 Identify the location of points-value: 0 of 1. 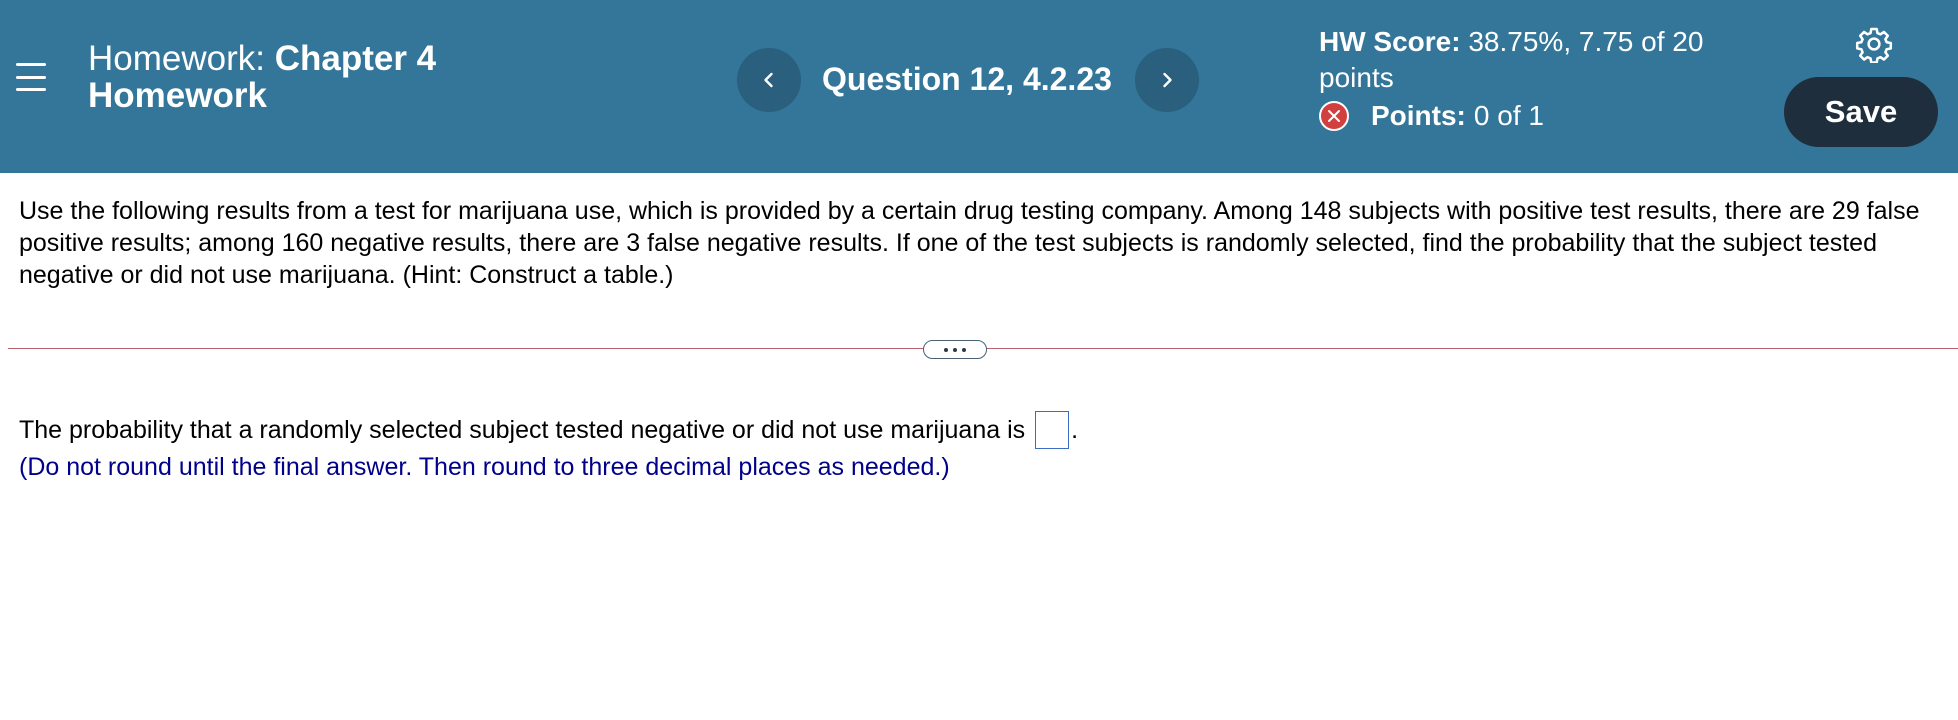
(1508, 115).